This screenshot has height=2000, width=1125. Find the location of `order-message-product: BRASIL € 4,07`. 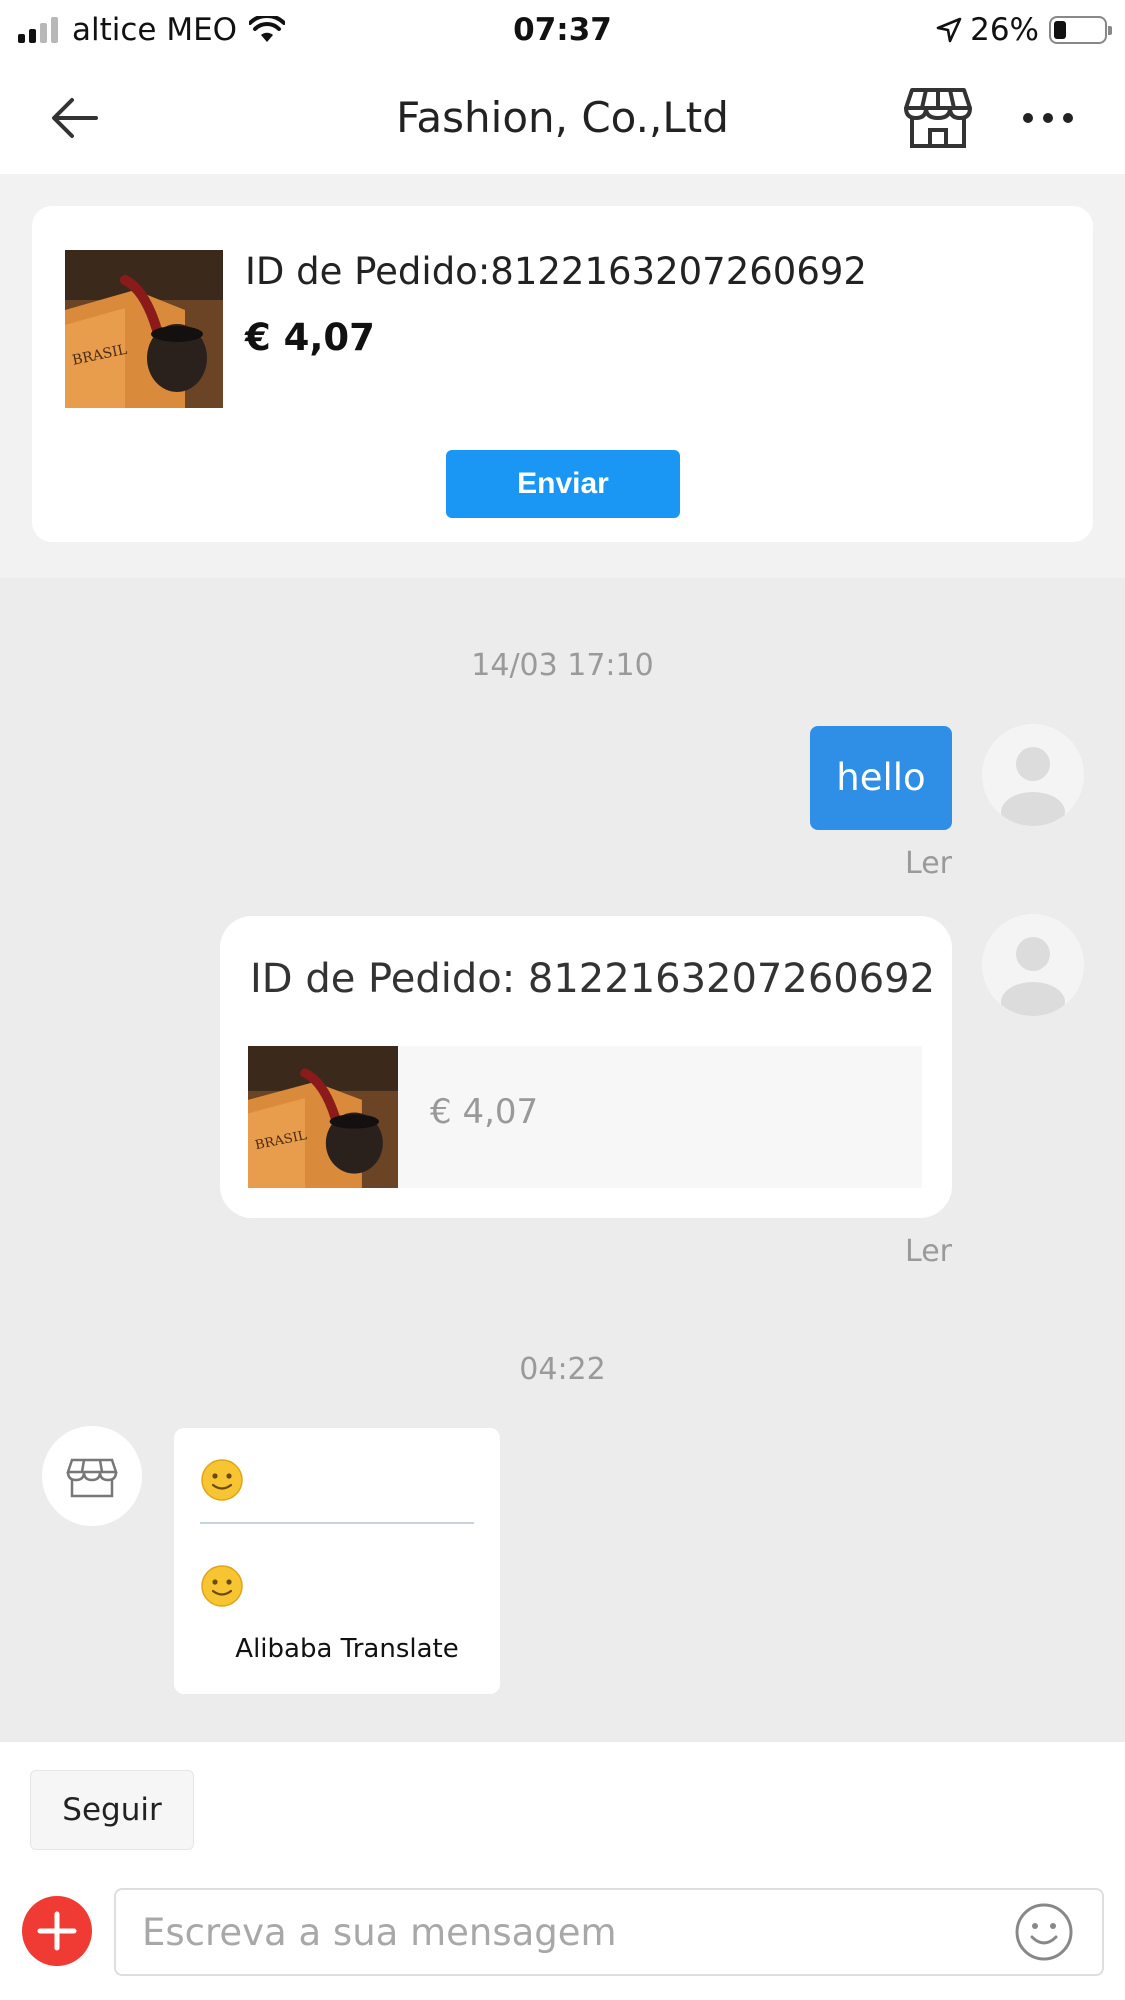

order-message-product: BRASIL € 4,07 is located at coordinates (585, 1117).